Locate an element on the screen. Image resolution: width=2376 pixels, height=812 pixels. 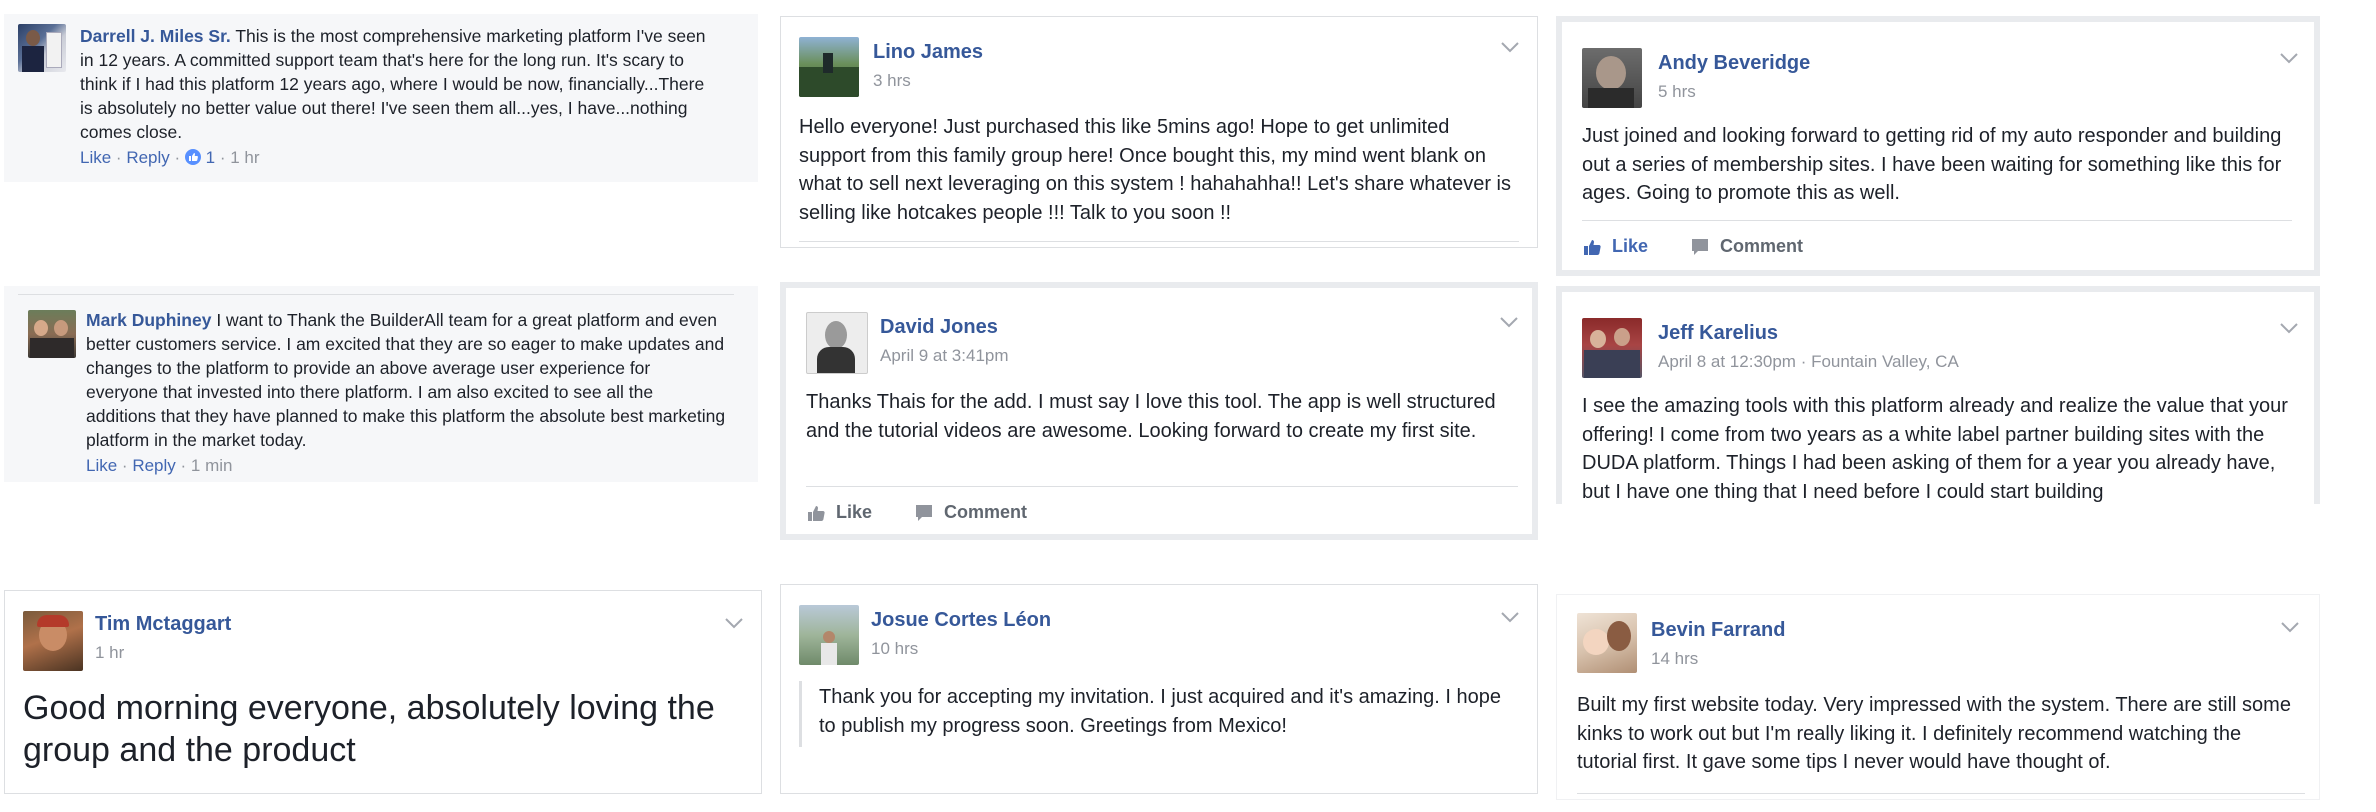
quote-bar is located at coordinates (800, 714).